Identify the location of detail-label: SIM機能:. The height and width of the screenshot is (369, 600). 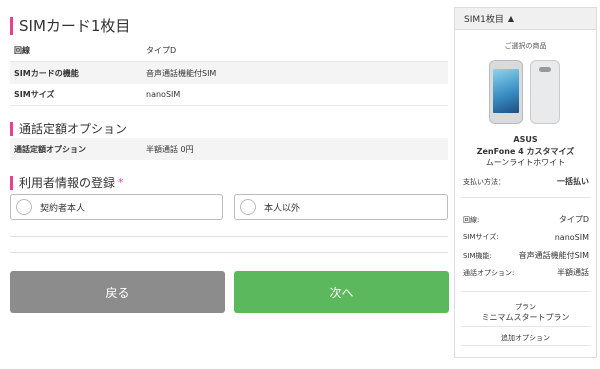
(477, 255).